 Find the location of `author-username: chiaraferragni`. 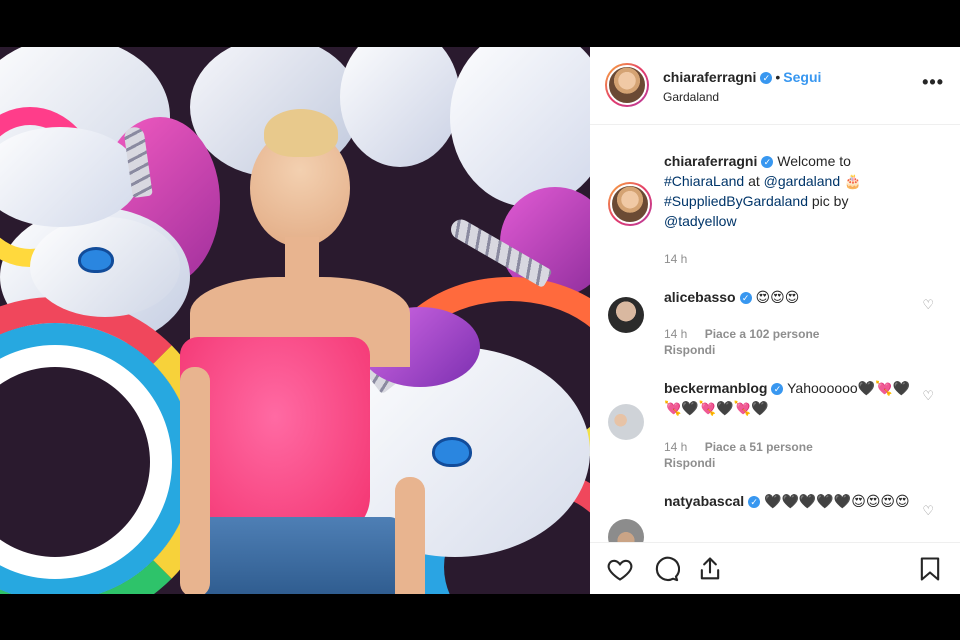

author-username: chiaraferragni is located at coordinates (709, 77).